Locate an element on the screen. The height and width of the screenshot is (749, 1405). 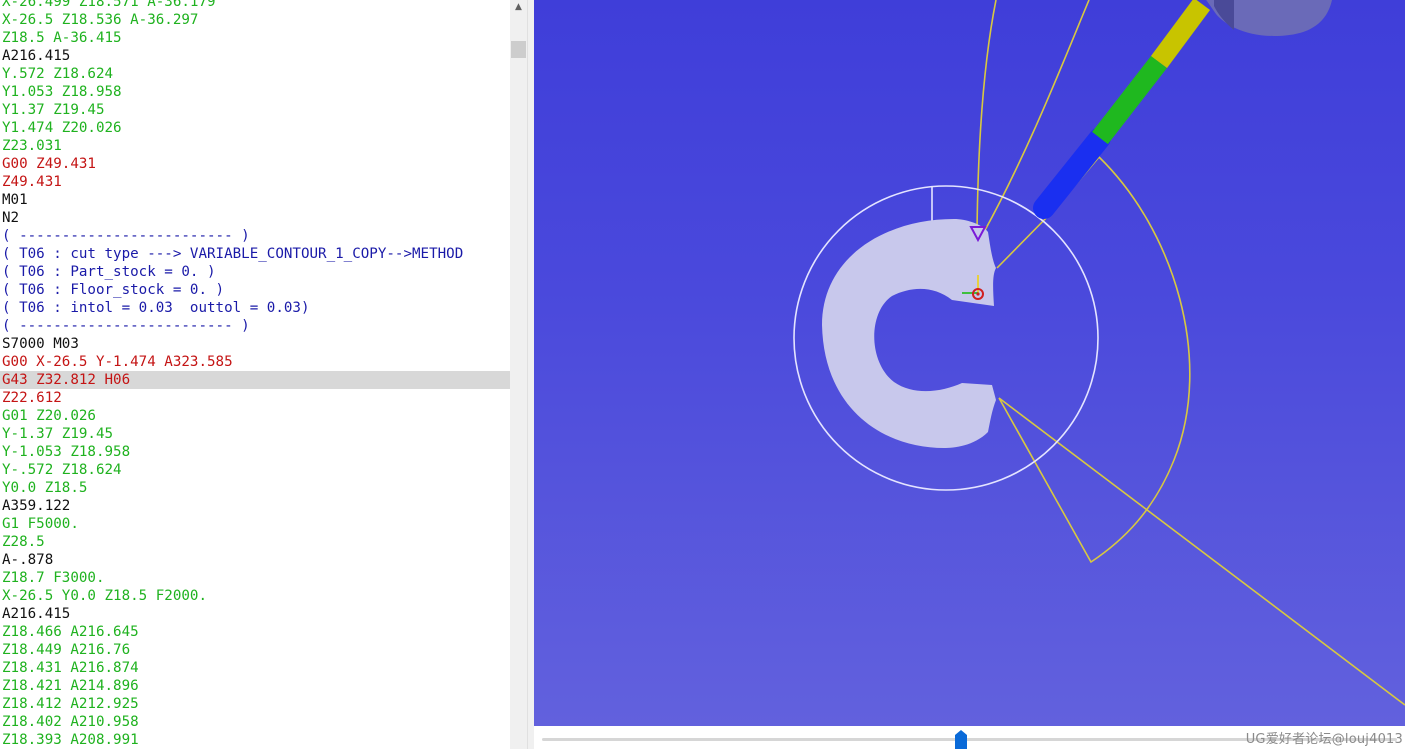
code-line: Z18.393 A208.991 is located at coordinates (255, 740).